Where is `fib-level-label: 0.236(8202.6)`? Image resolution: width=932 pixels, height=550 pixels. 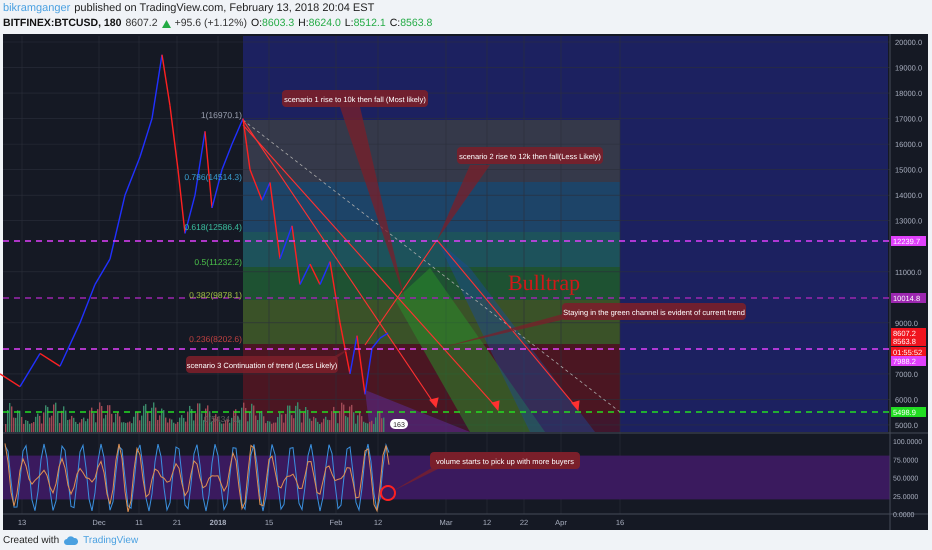 fib-level-label: 0.236(8202.6) is located at coordinates (215, 339).